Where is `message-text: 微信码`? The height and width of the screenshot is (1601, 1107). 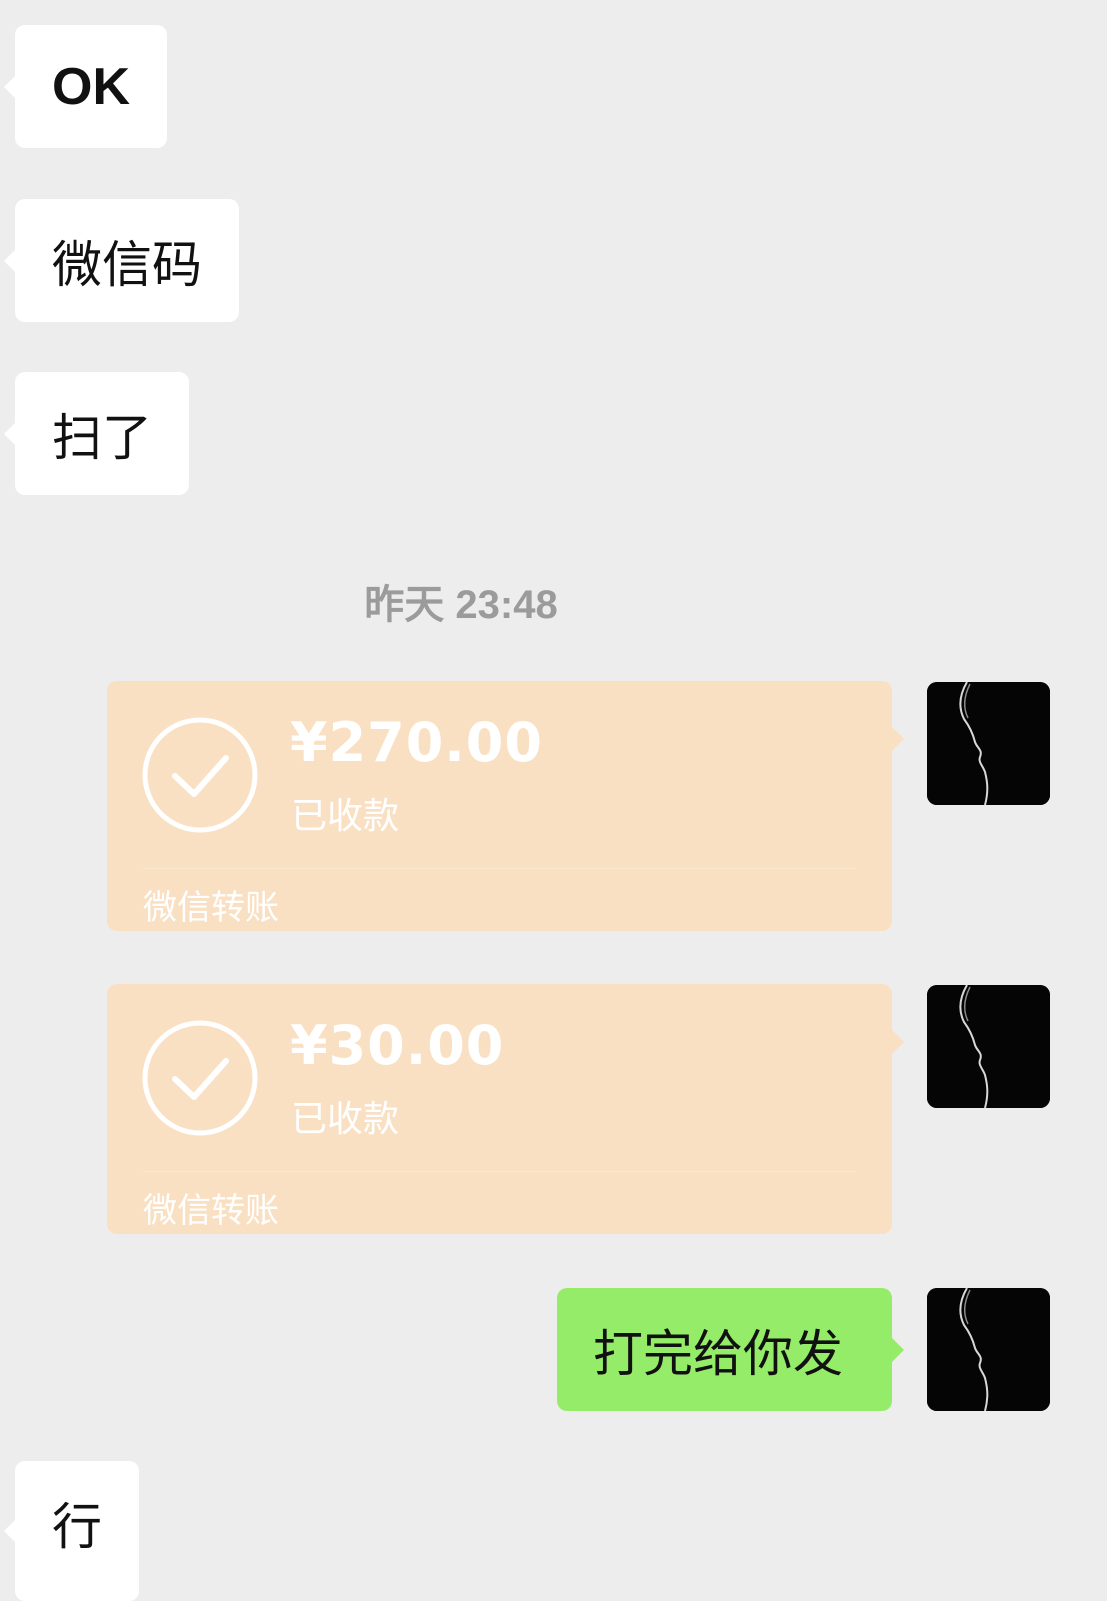 message-text: 微信码 is located at coordinates (127, 264).